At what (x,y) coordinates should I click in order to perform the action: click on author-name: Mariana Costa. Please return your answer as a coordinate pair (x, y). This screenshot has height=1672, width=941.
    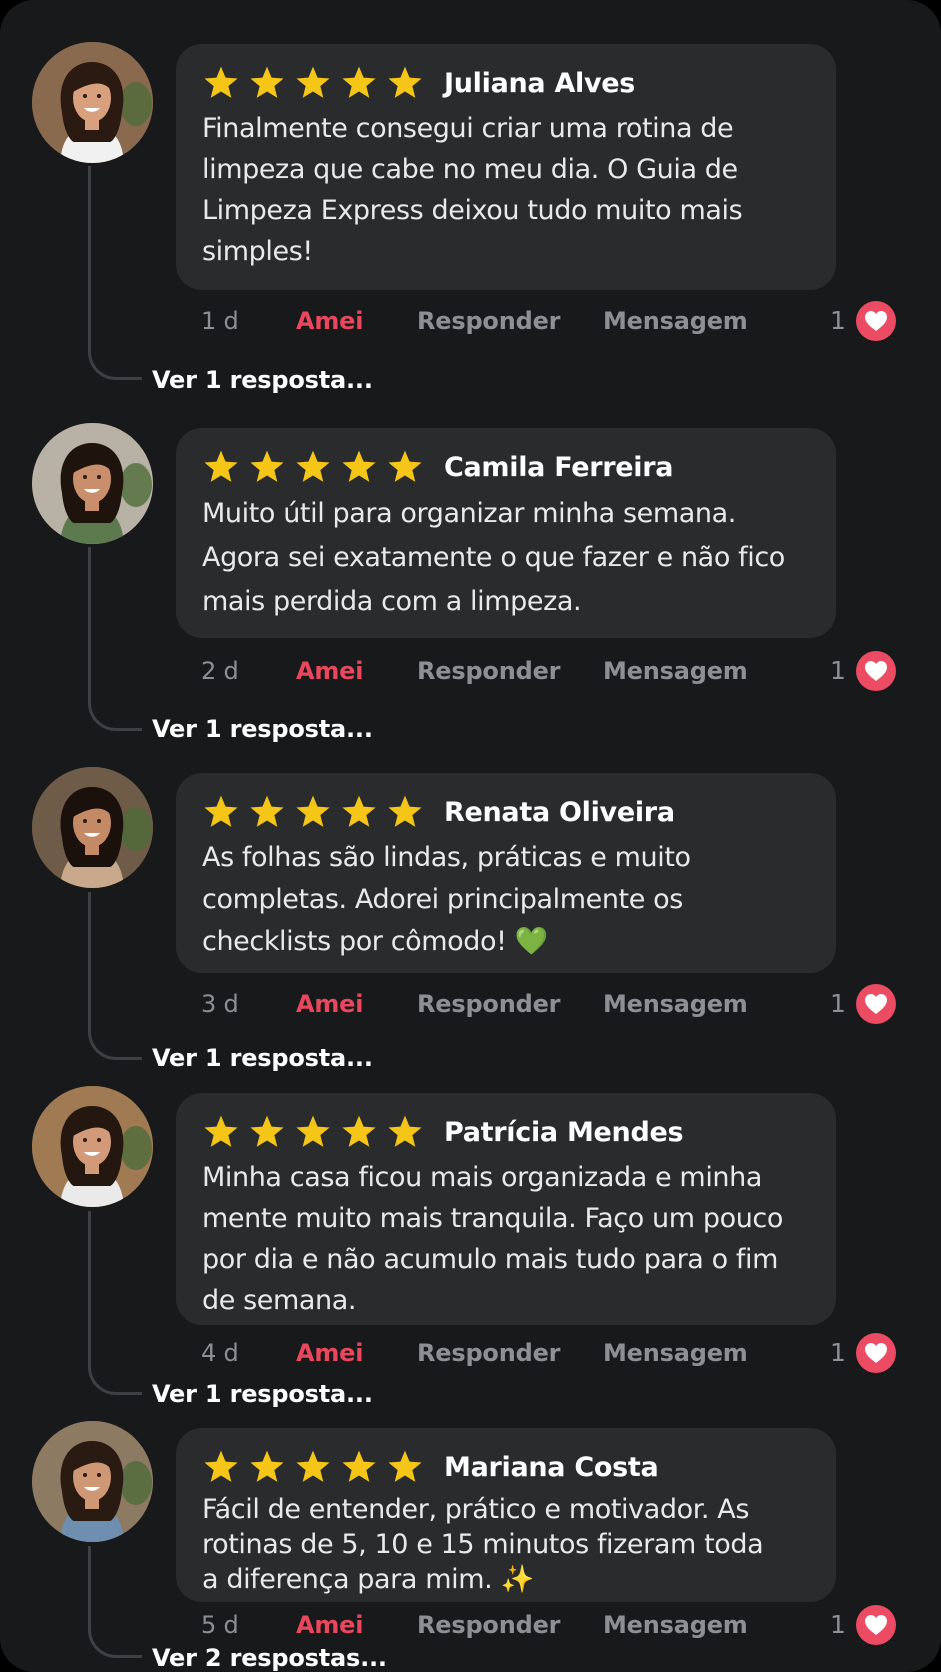
    Looking at the image, I should click on (551, 1467).